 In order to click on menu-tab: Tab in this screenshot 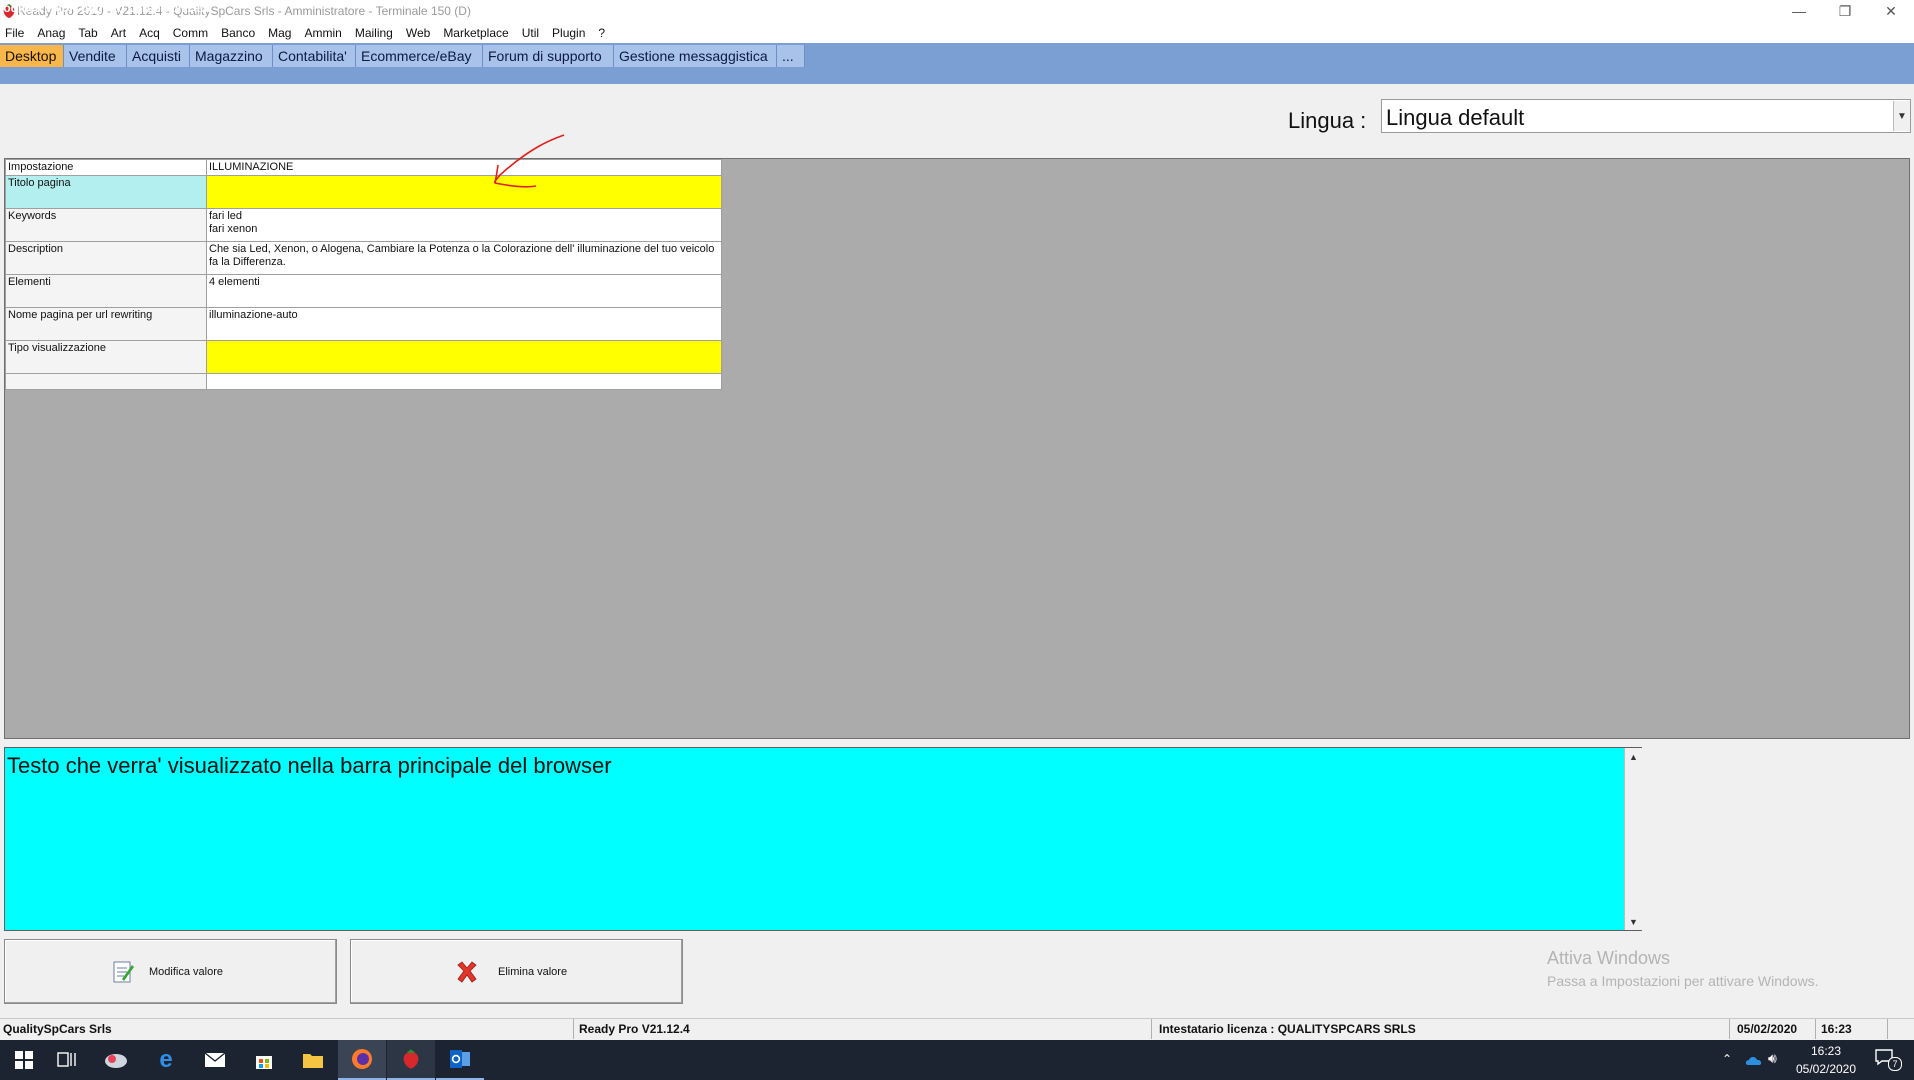, I will do `click(89, 33)`.